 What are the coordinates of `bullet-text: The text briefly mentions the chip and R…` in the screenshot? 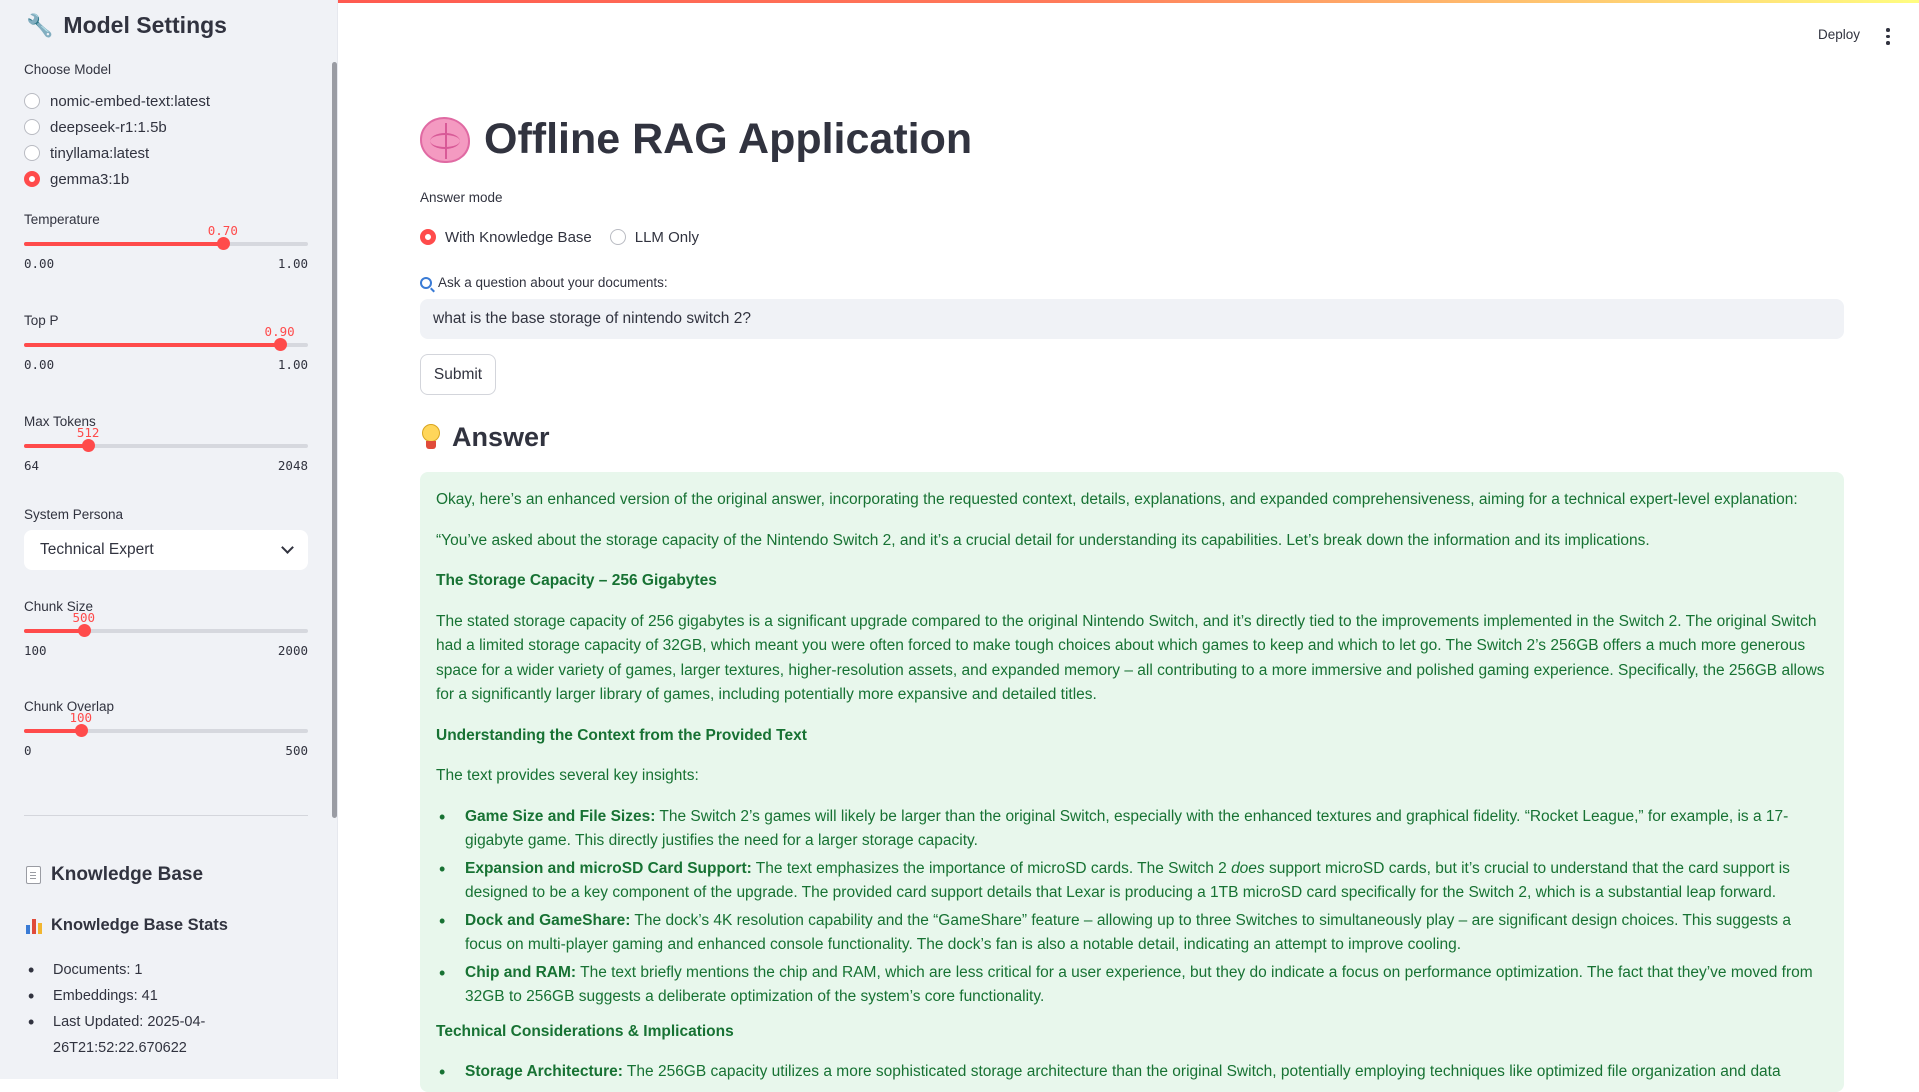 It's located at (1139, 984).